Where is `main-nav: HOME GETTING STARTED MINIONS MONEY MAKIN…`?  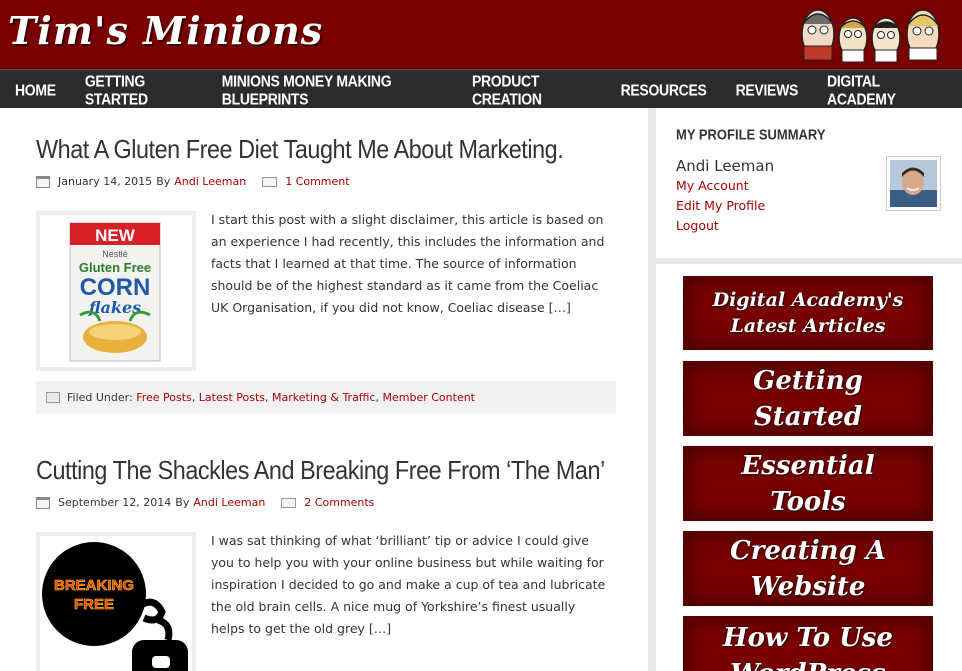
main-nav: HOME GETTING STARTED MINIONS MONEY MAKIN… is located at coordinates (481, 88).